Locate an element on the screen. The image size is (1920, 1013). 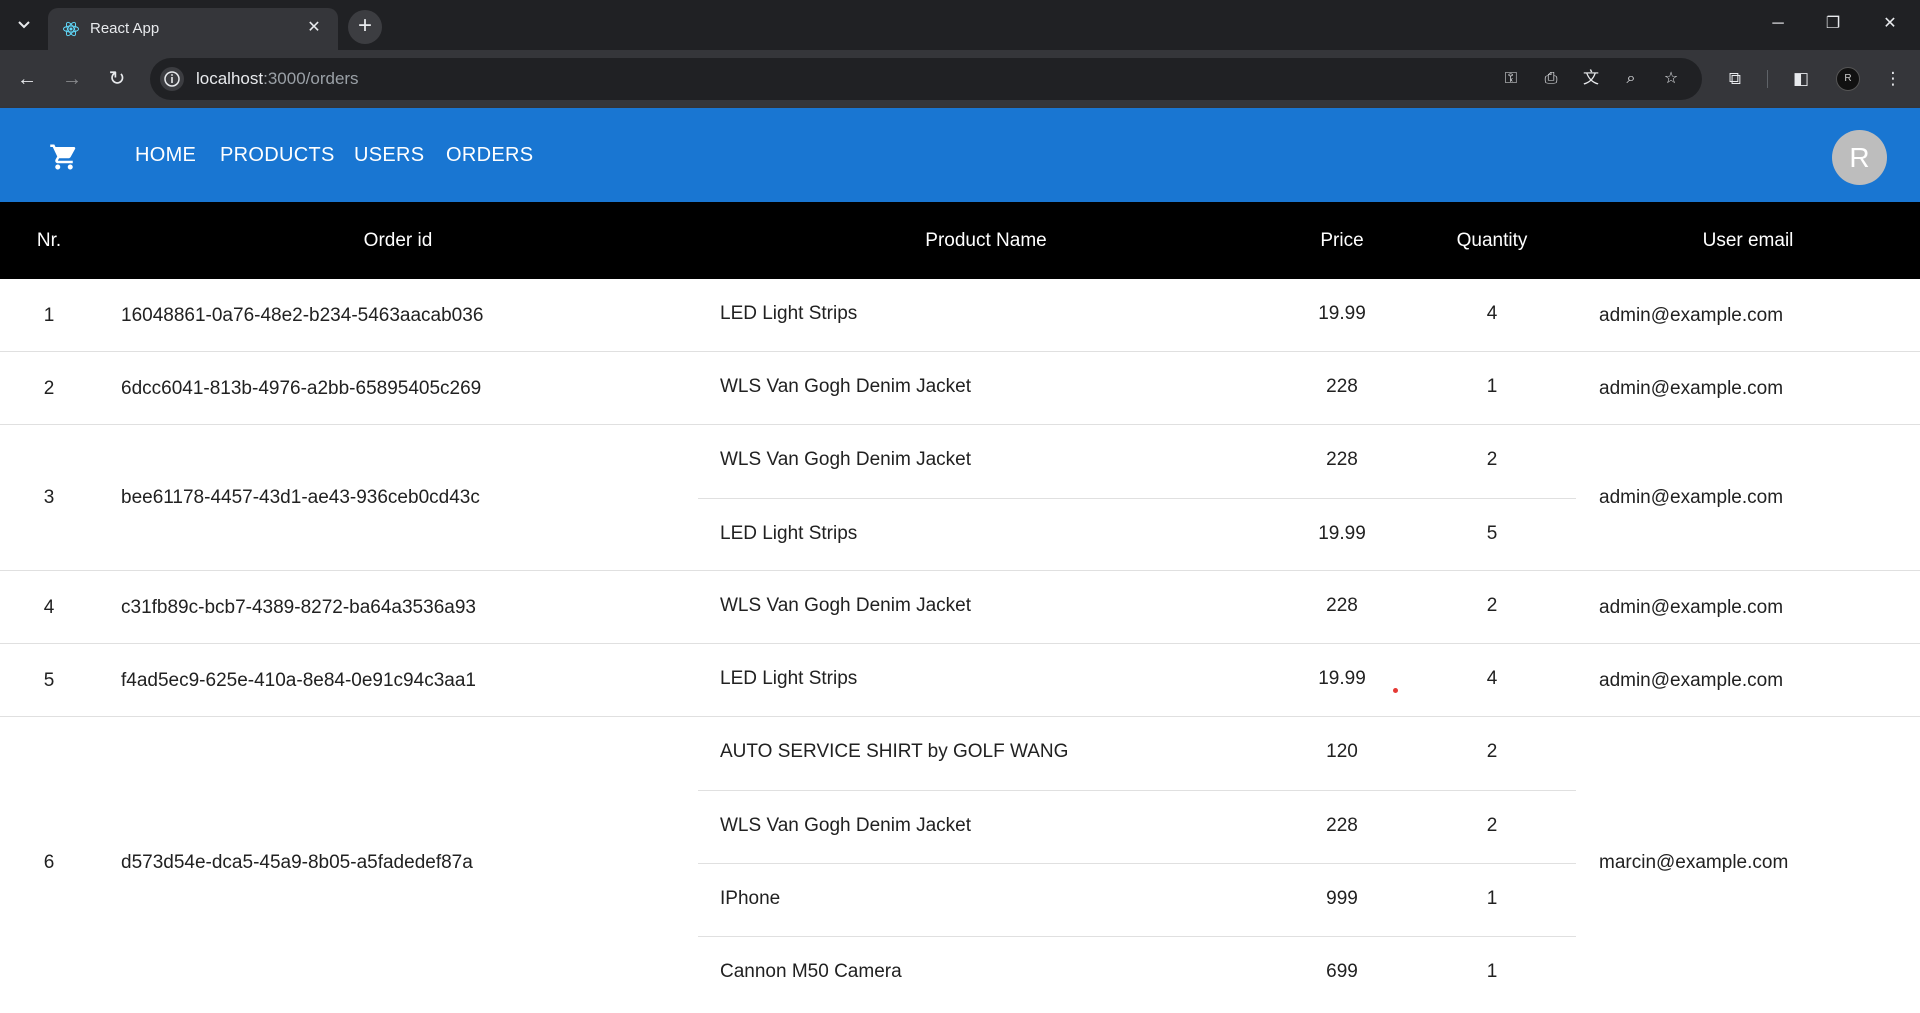
order-nr: 6 is located at coordinates (49, 862).